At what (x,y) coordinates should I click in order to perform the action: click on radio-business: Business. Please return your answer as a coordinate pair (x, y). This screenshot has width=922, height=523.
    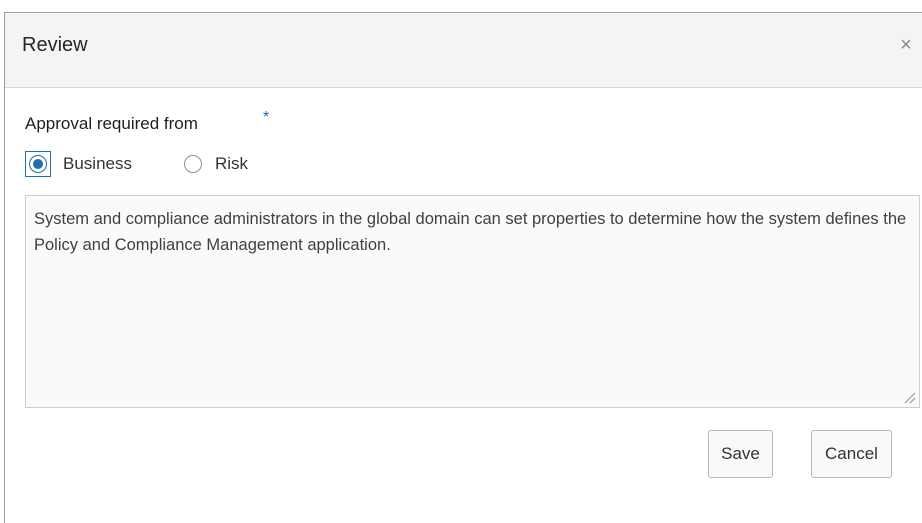
    Looking at the image, I should click on (78, 164).